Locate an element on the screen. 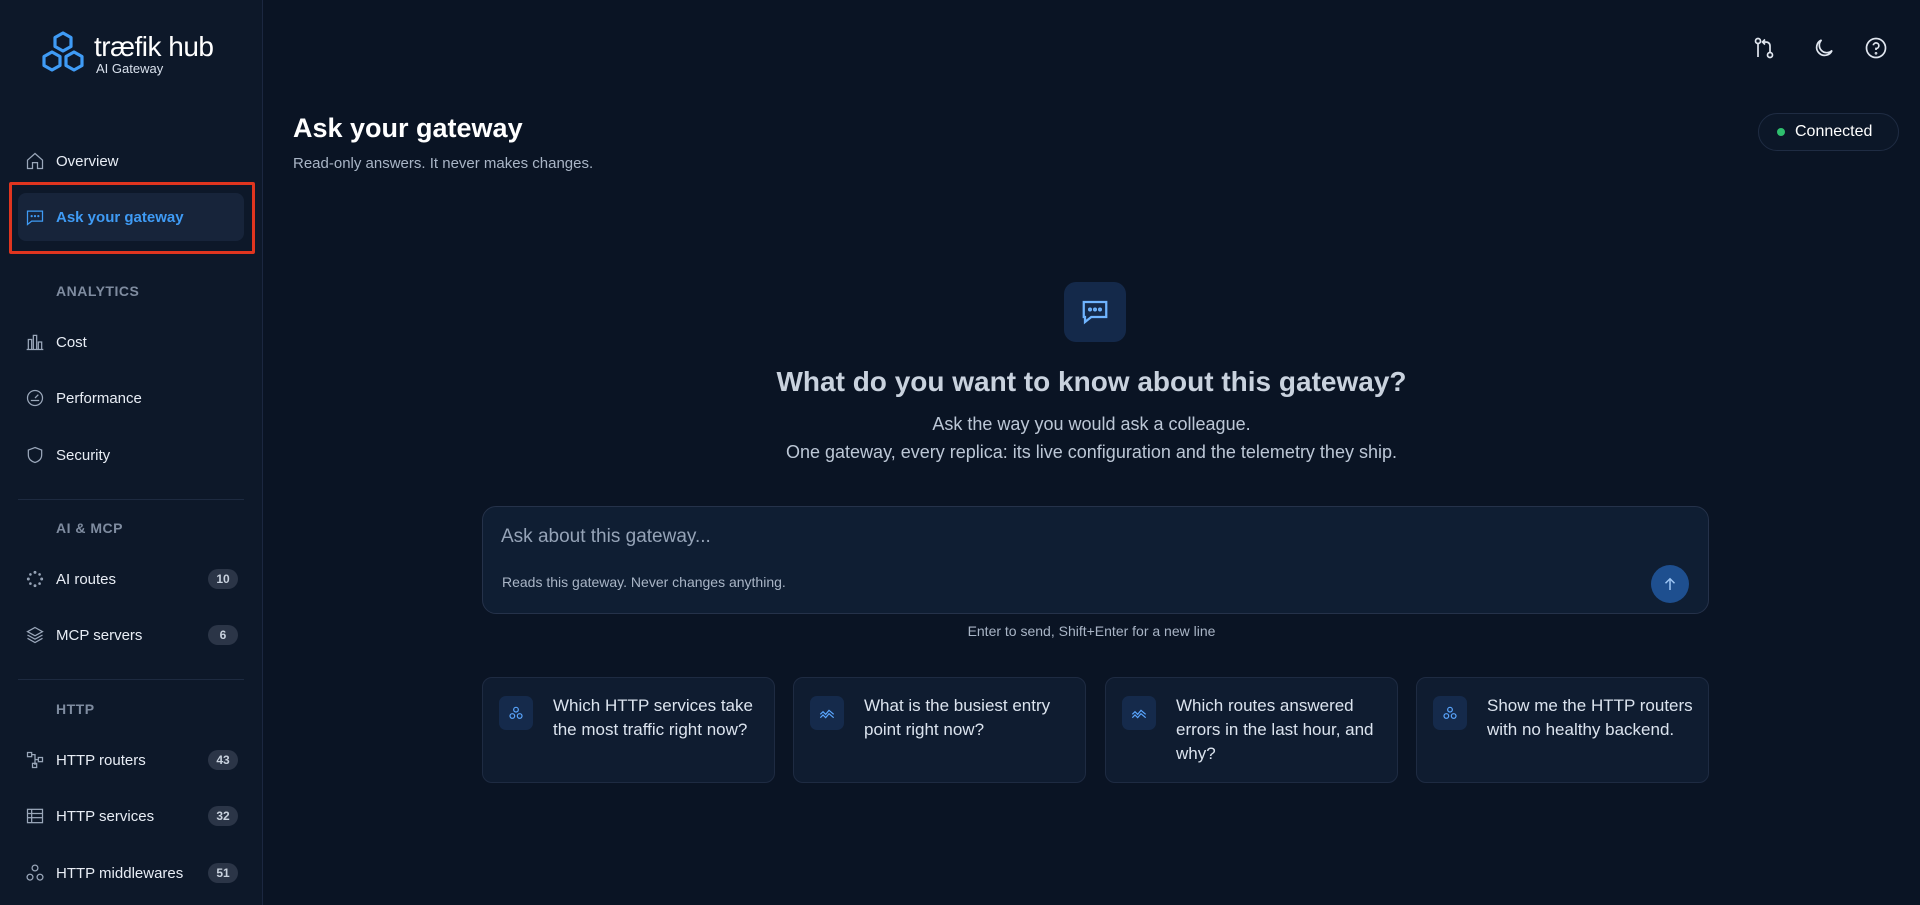  count-badge: 32 is located at coordinates (223, 816).